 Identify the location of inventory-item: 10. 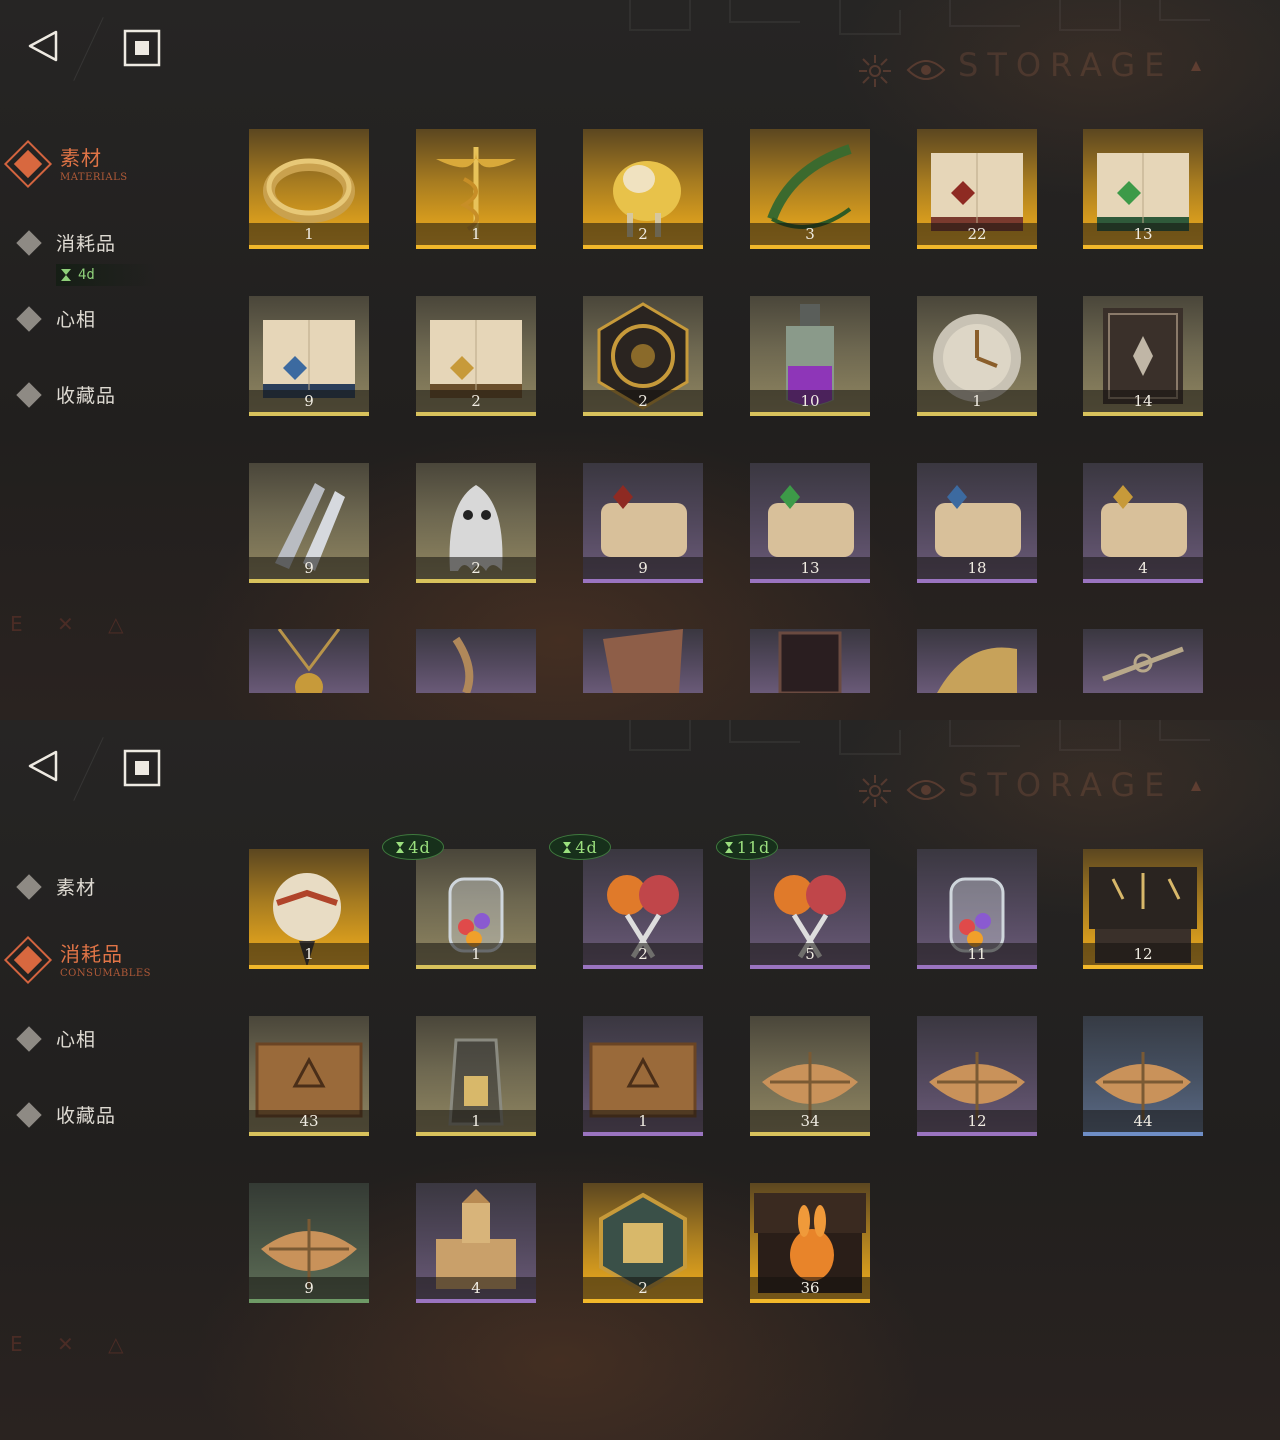
(810, 356).